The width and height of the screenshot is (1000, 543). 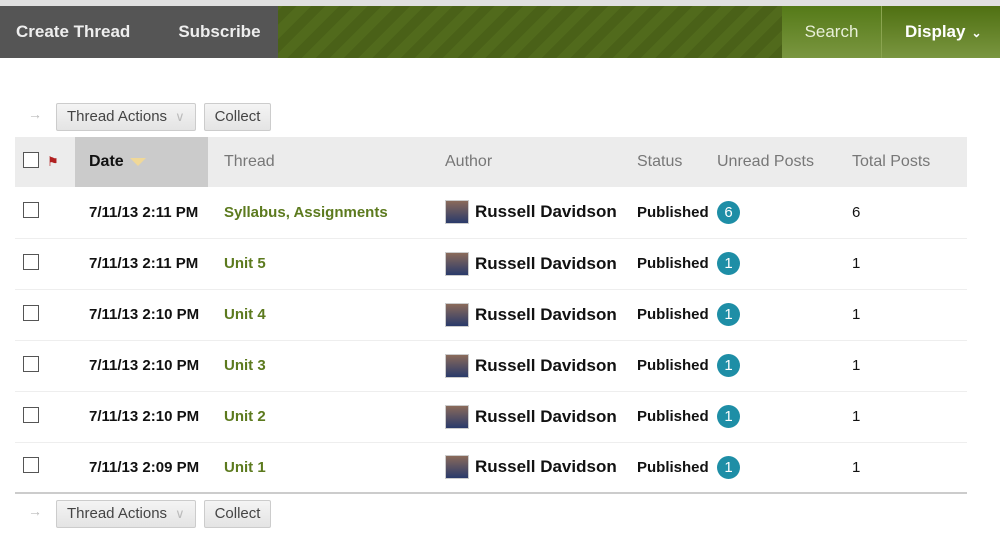 I want to click on search-button: Search, so click(x=832, y=32).